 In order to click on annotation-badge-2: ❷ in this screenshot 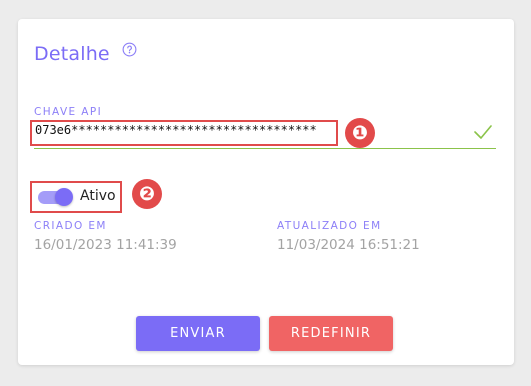, I will do `click(147, 194)`.